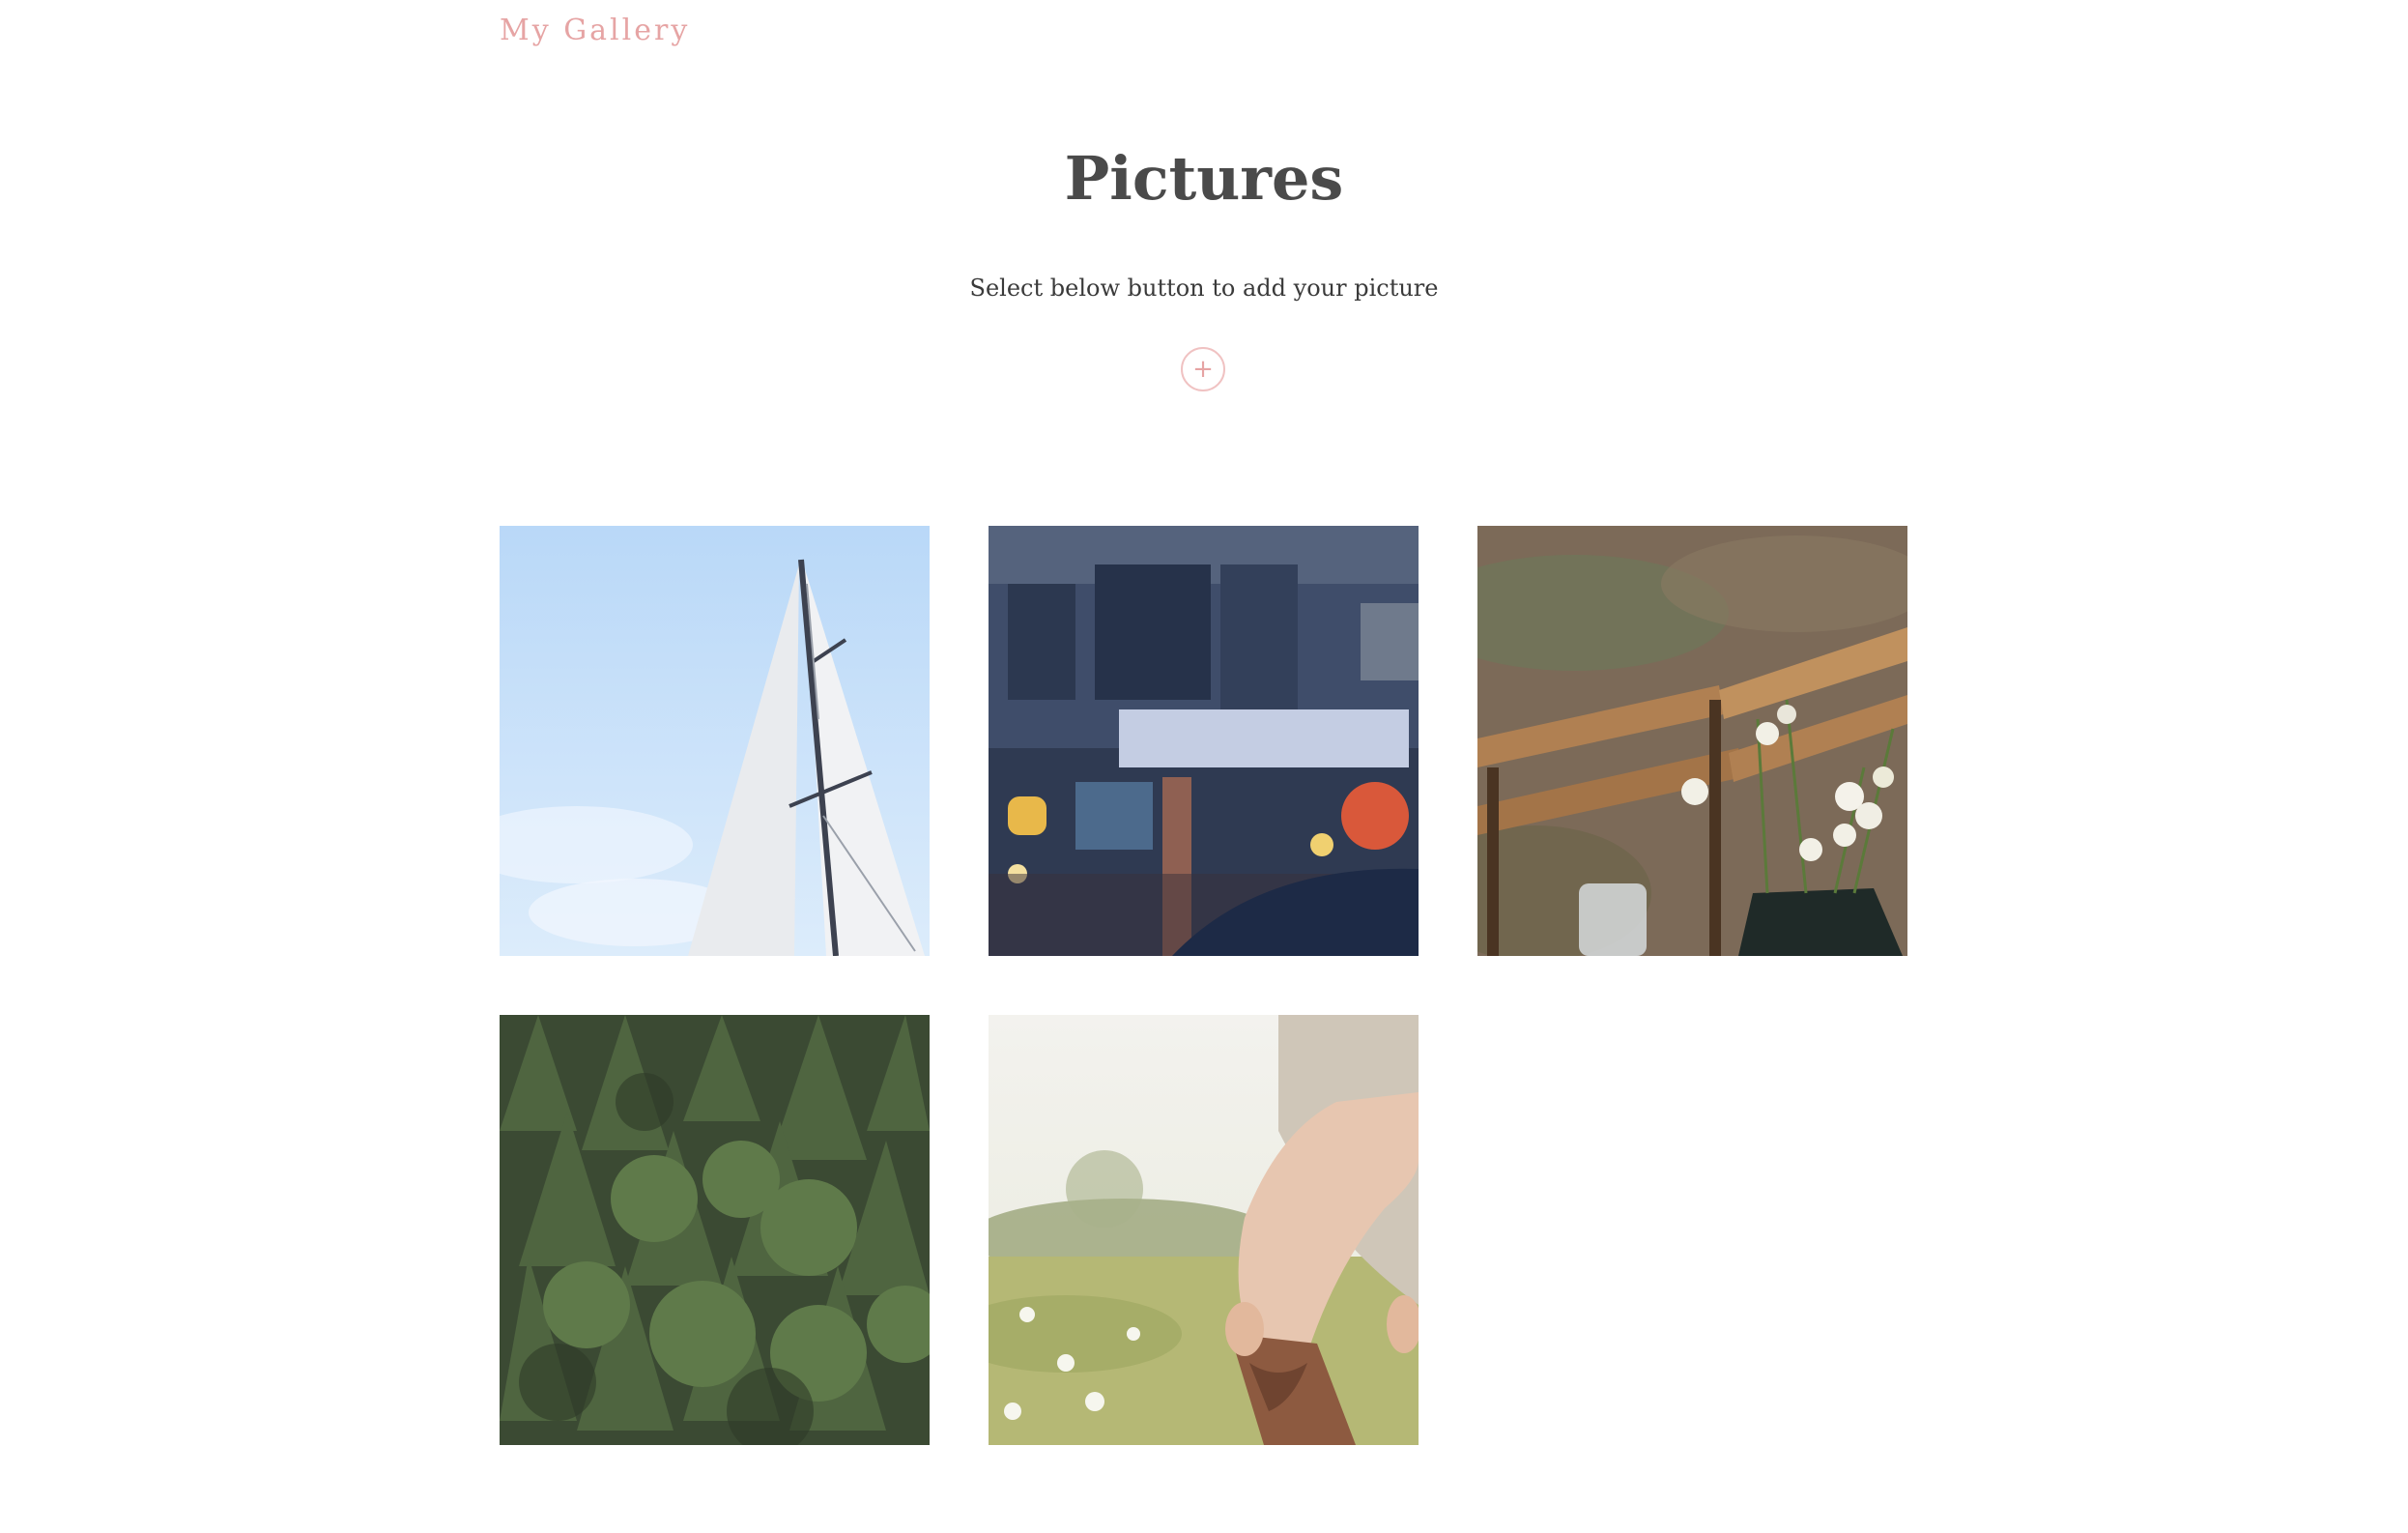 Image resolution: width=2408 pixels, height=1533 pixels. Describe the element at coordinates (1204, 288) in the screenshot. I see `page-subtitle: Select below button to add your picture` at that location.